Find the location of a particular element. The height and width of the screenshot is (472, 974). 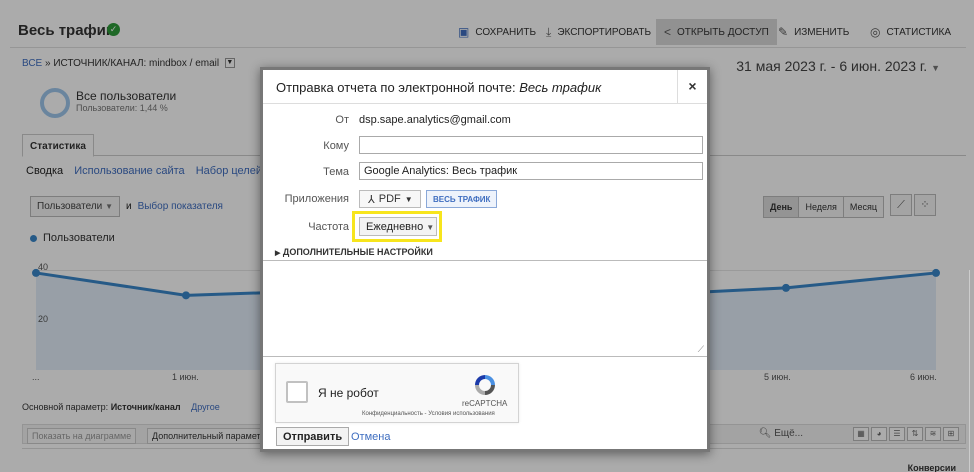

message-textarea: ⟋ is located at coordinates (485, 308).